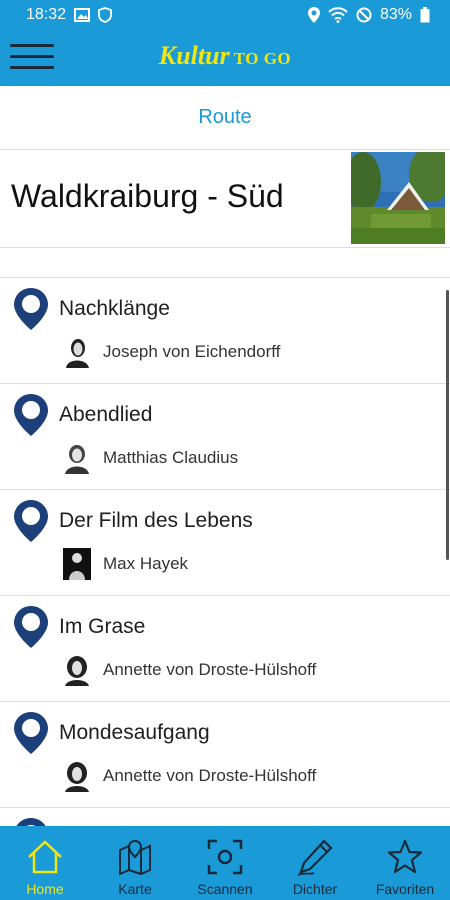 The image size is (450, 900). Describe the element at coordinates (225, 543) in the screenshot. I see `list-item: Der Film des Lebens Max Hayek` at that location.